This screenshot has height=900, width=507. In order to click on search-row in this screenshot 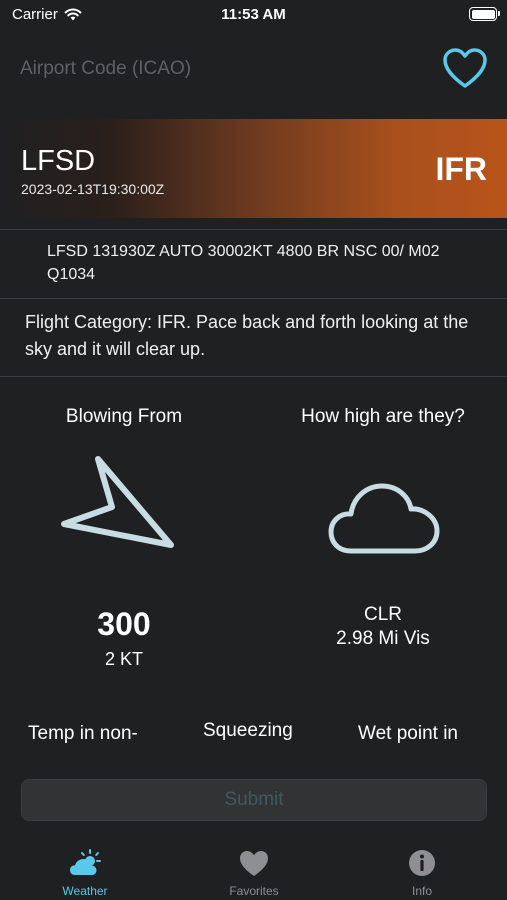, I will do `click(253, 70)`.